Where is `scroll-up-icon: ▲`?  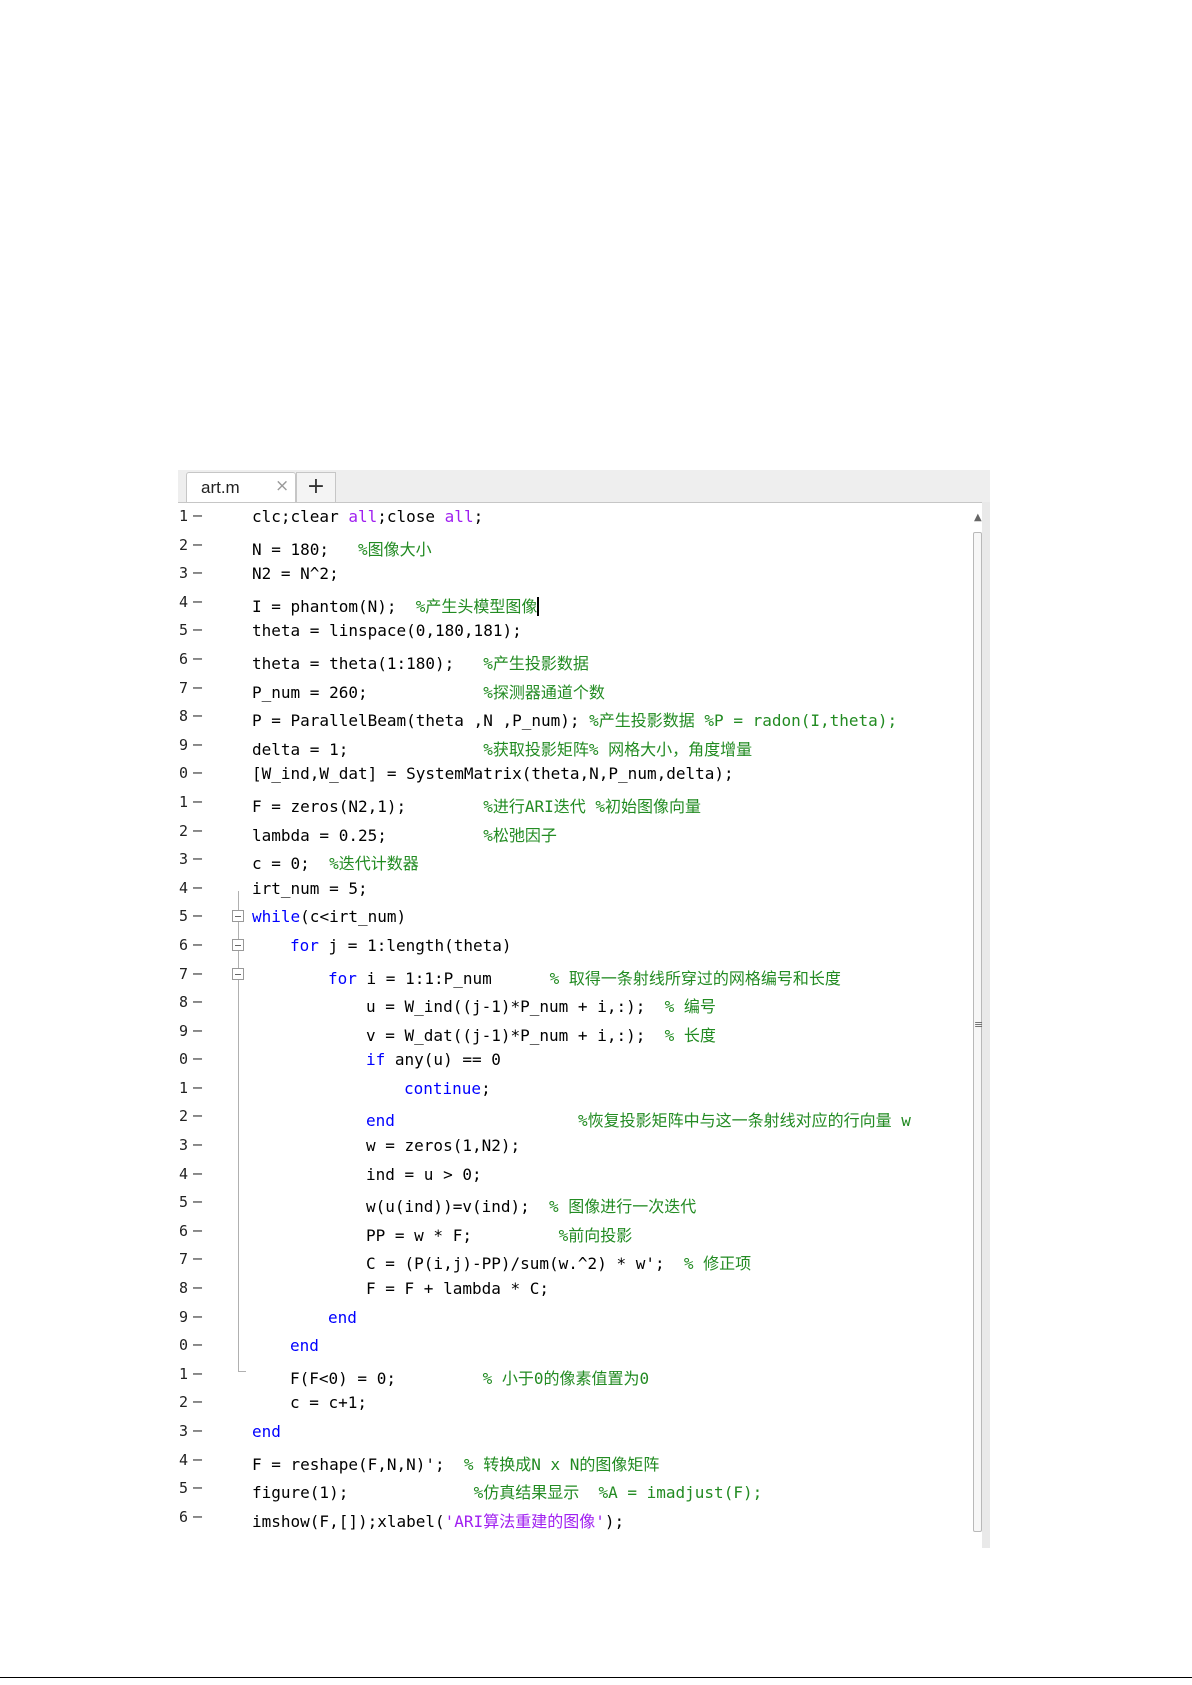 scroll-up-icon: ▲ is located at coordinates (978, 517).